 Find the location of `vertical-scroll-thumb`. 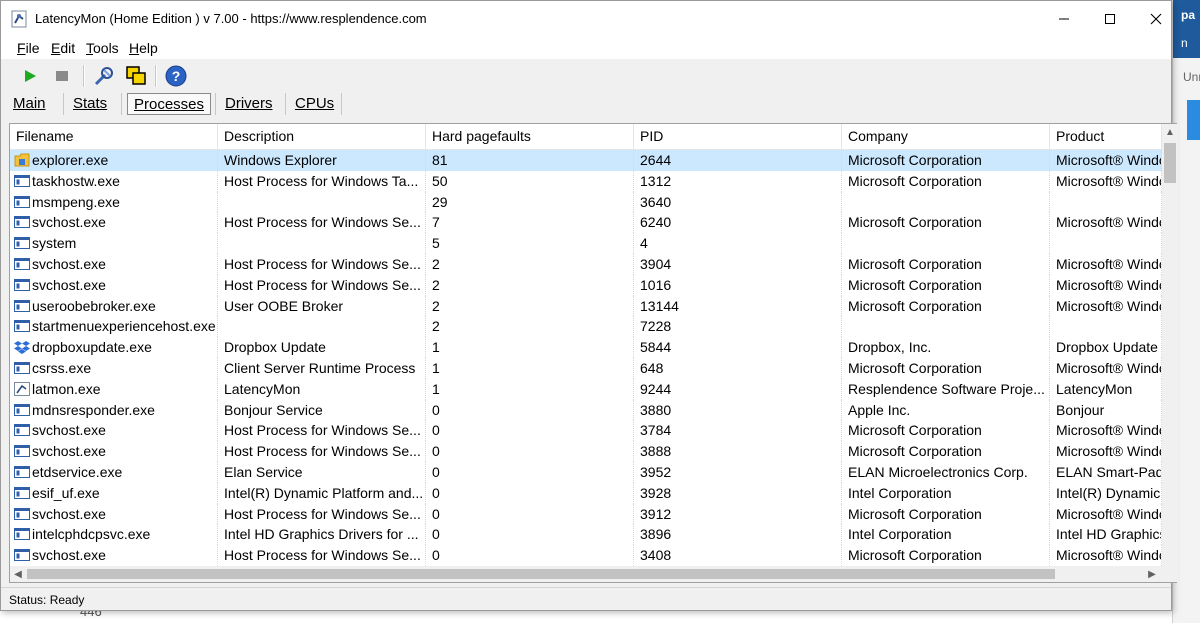

vertical-scroll-thumb is located at coordinates (1170, 163).